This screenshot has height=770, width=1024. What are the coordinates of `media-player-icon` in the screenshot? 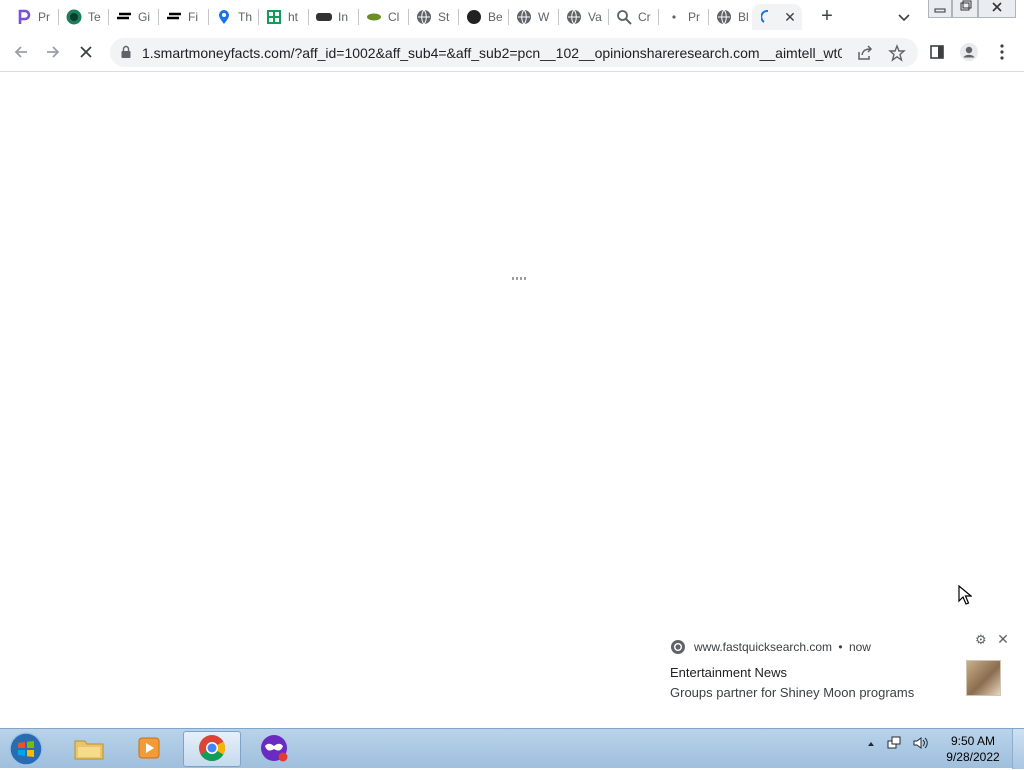 It's located at (149, 749).